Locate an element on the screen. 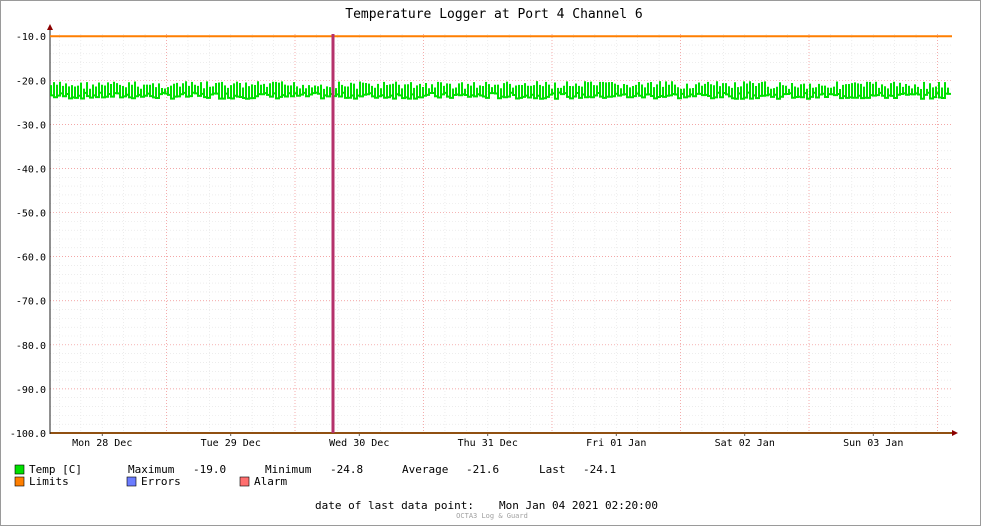  legend-swatch-errors is located at coordinates (131, 481).